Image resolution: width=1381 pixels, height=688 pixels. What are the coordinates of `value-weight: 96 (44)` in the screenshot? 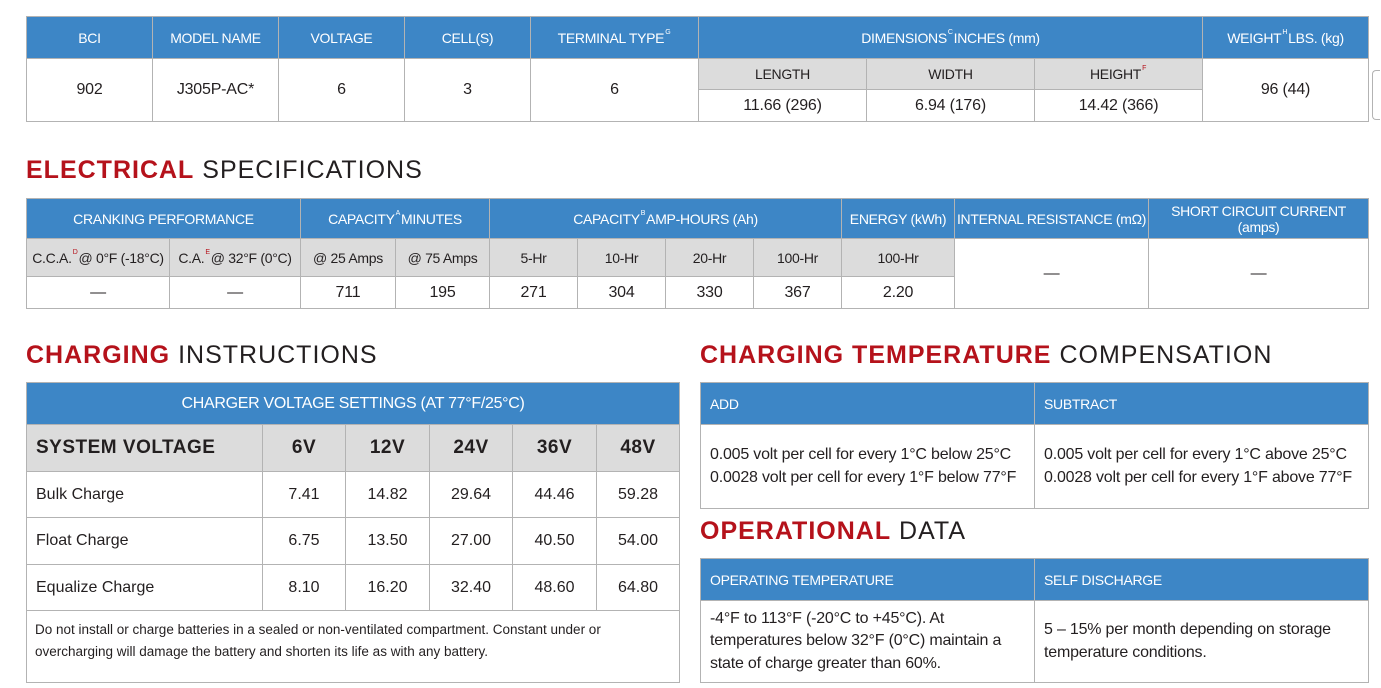 It's located at (1286, 90).